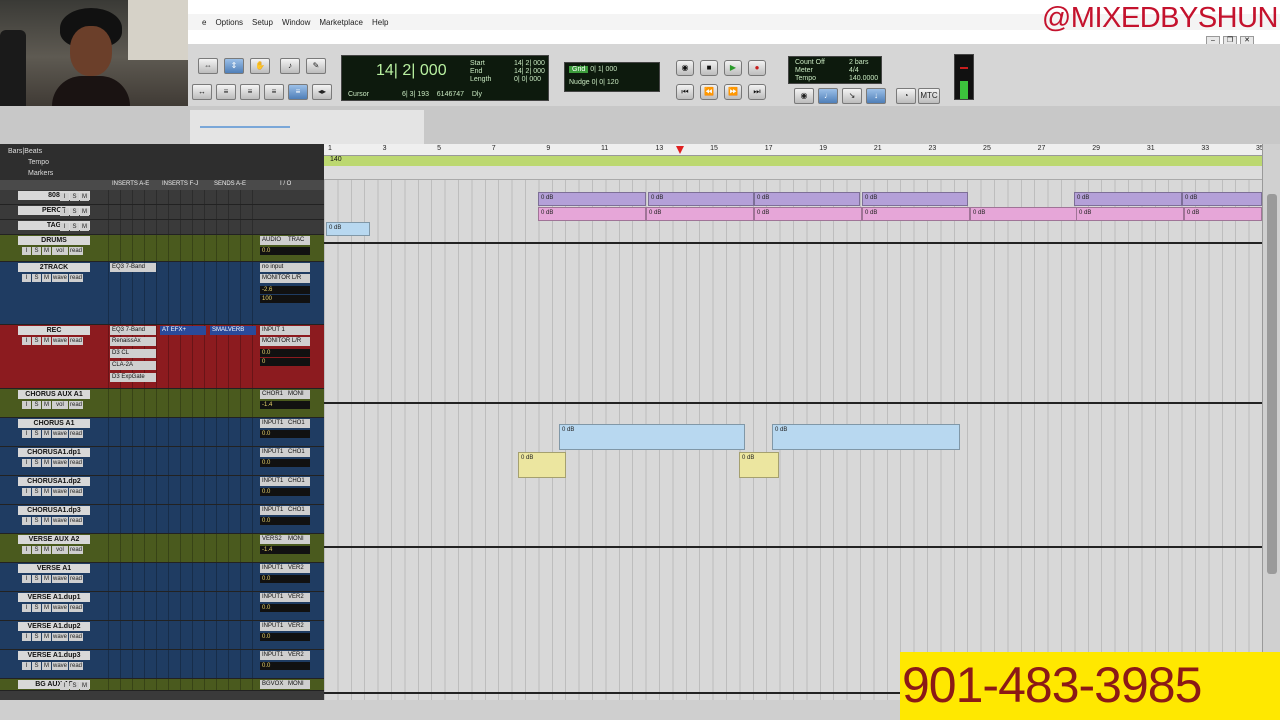 The height and width of the screenshot is (720, 1280). Describe the element at coordinates (162, 685) in the screenshot. I see `track-row: BG AUX A5 I S M BGVOX MONI` at that location.